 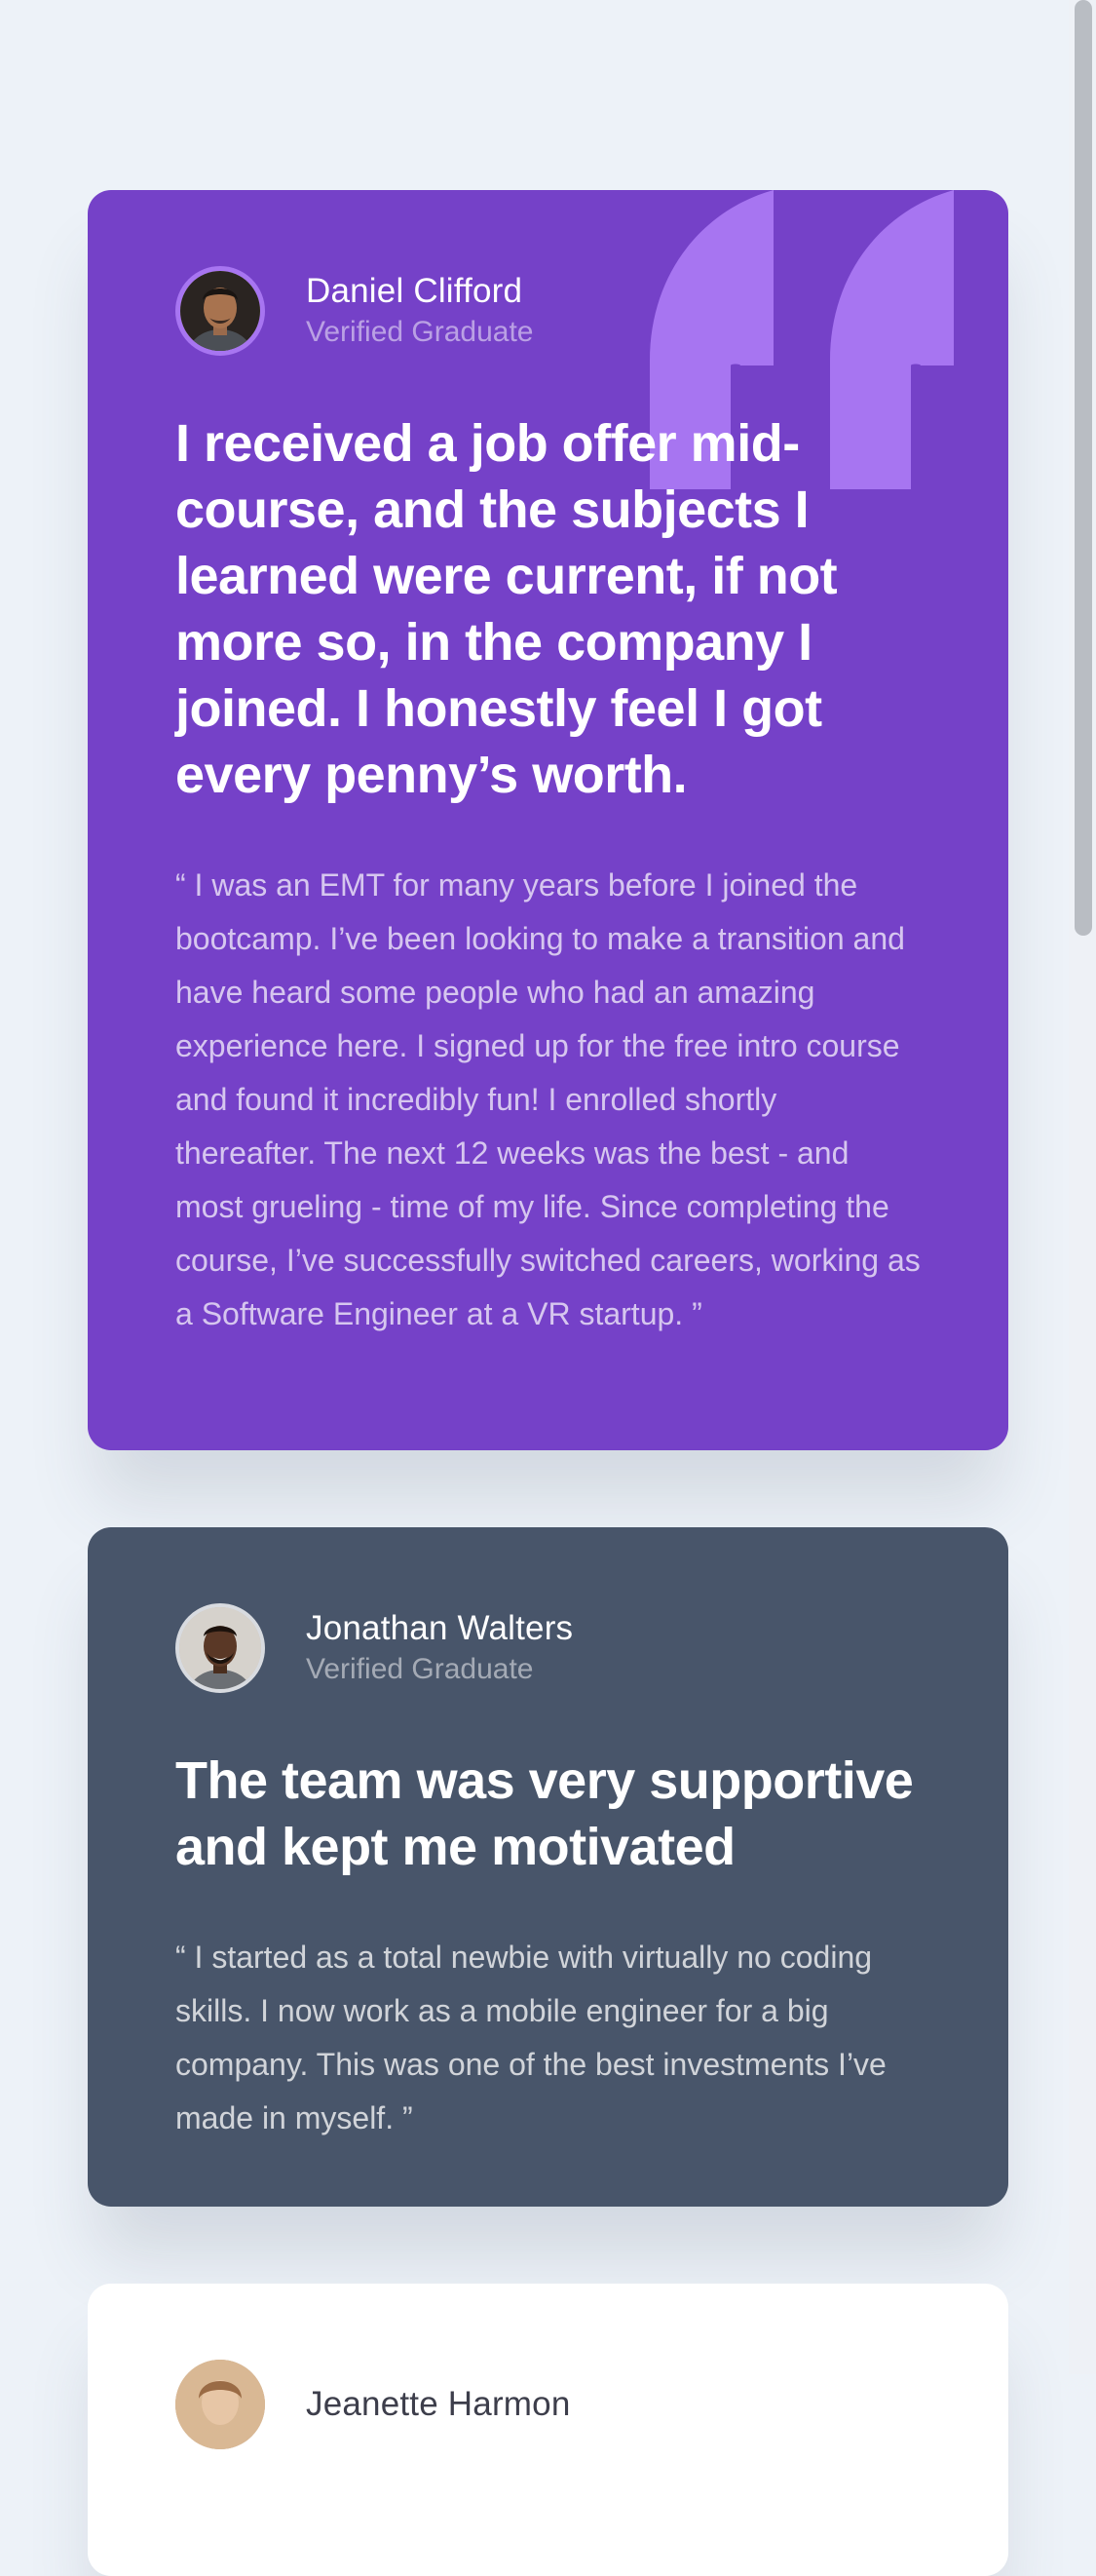 What do you see at coordinates (1083, 468) in the screenshot?
I see `scrollbar-thumb` at bounding box center [1083, 468].